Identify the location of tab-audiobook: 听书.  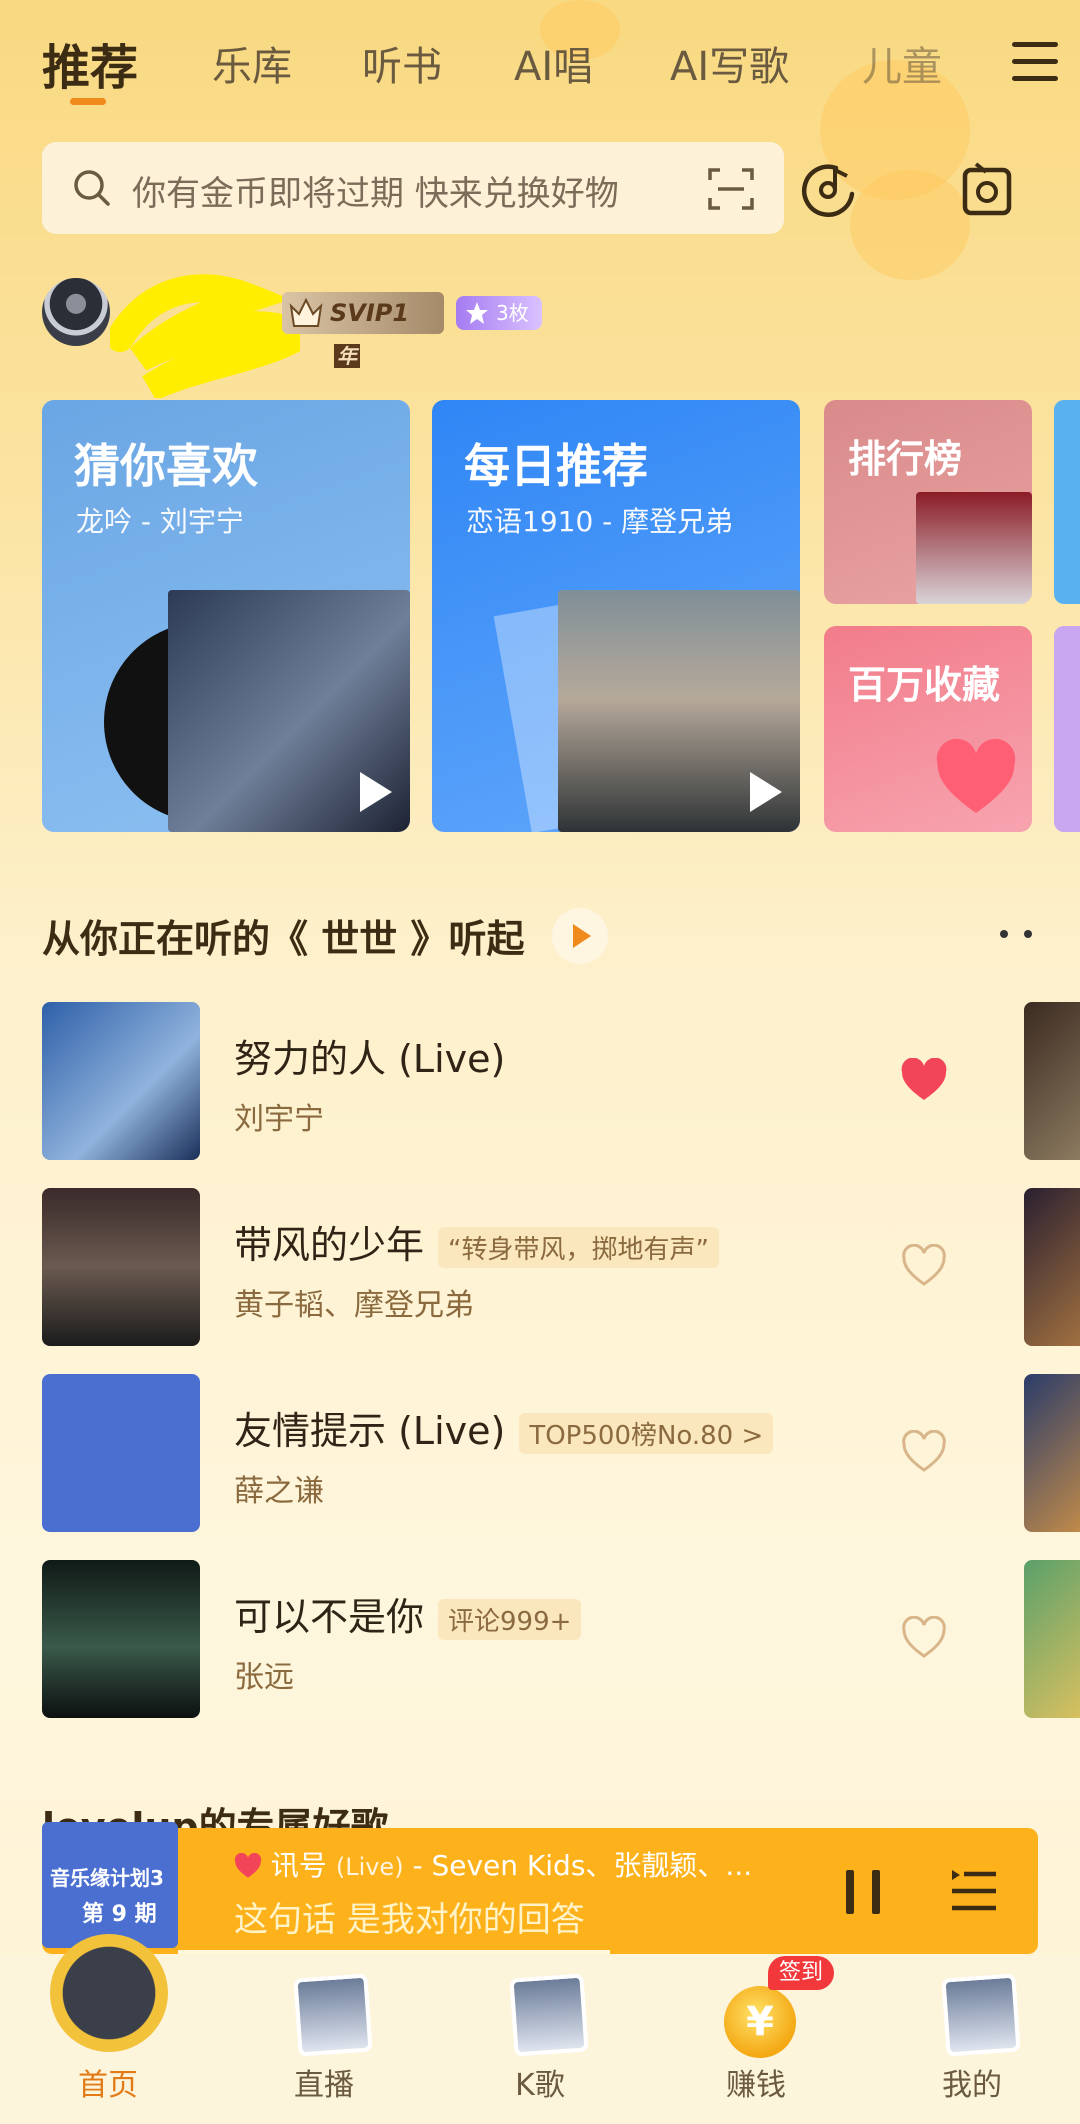
(402, 63).